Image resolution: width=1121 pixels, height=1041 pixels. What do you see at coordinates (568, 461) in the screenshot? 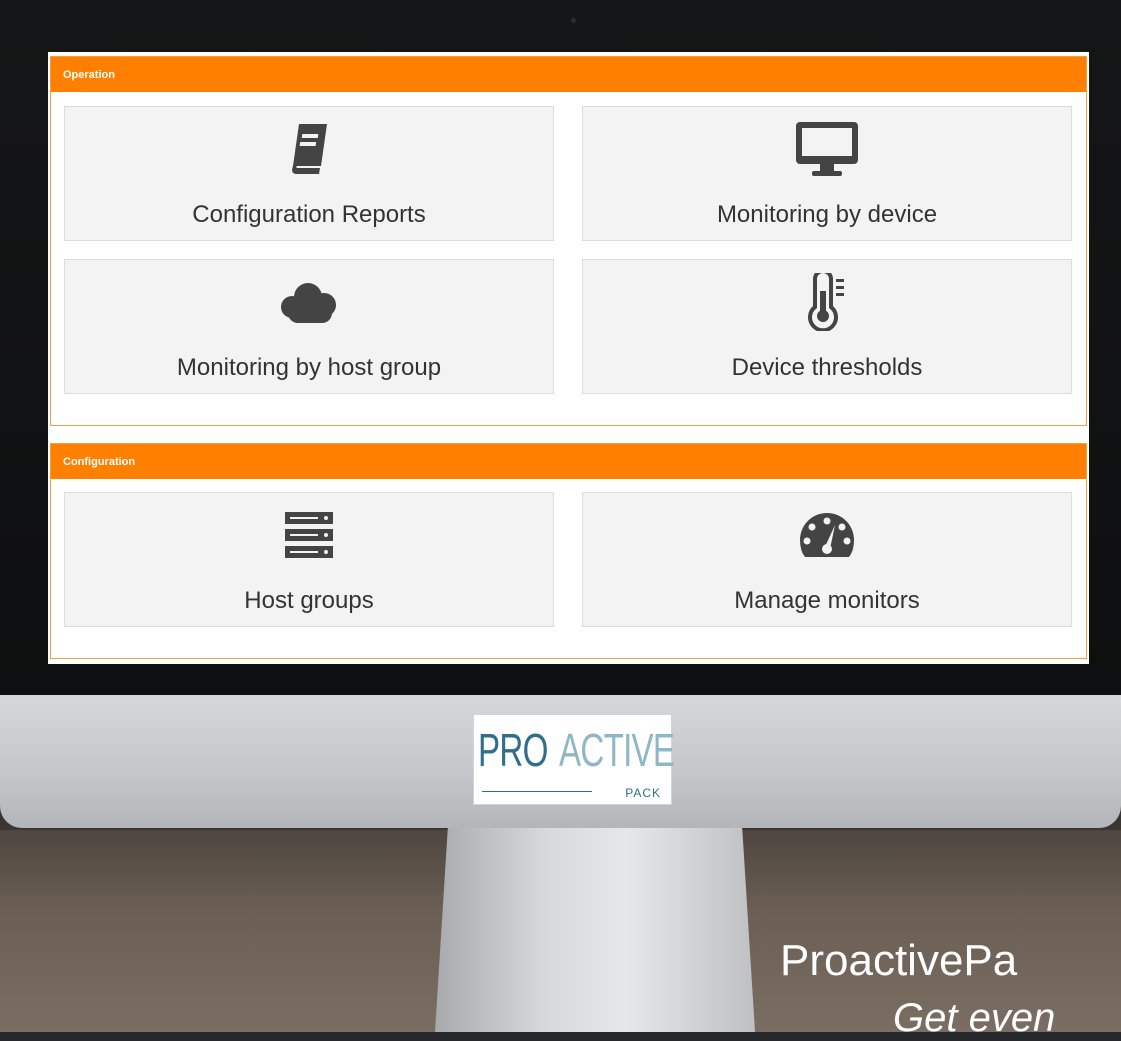
I see `configuration-panel-header: Configuration` at bounding box center [568, 461].